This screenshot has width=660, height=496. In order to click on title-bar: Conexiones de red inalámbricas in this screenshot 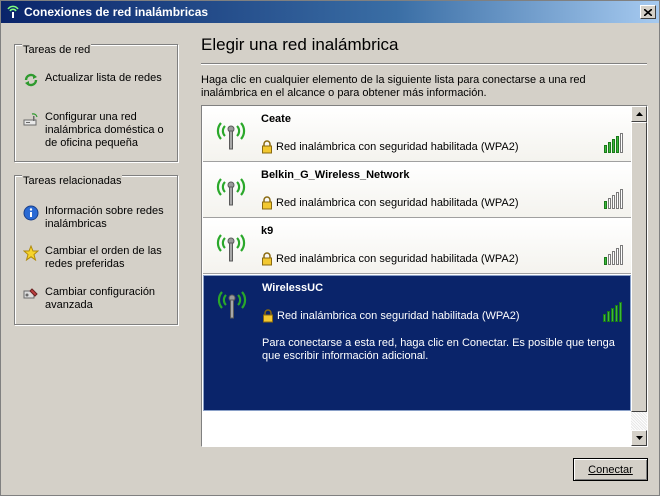, I will do `click(330, 12)`.